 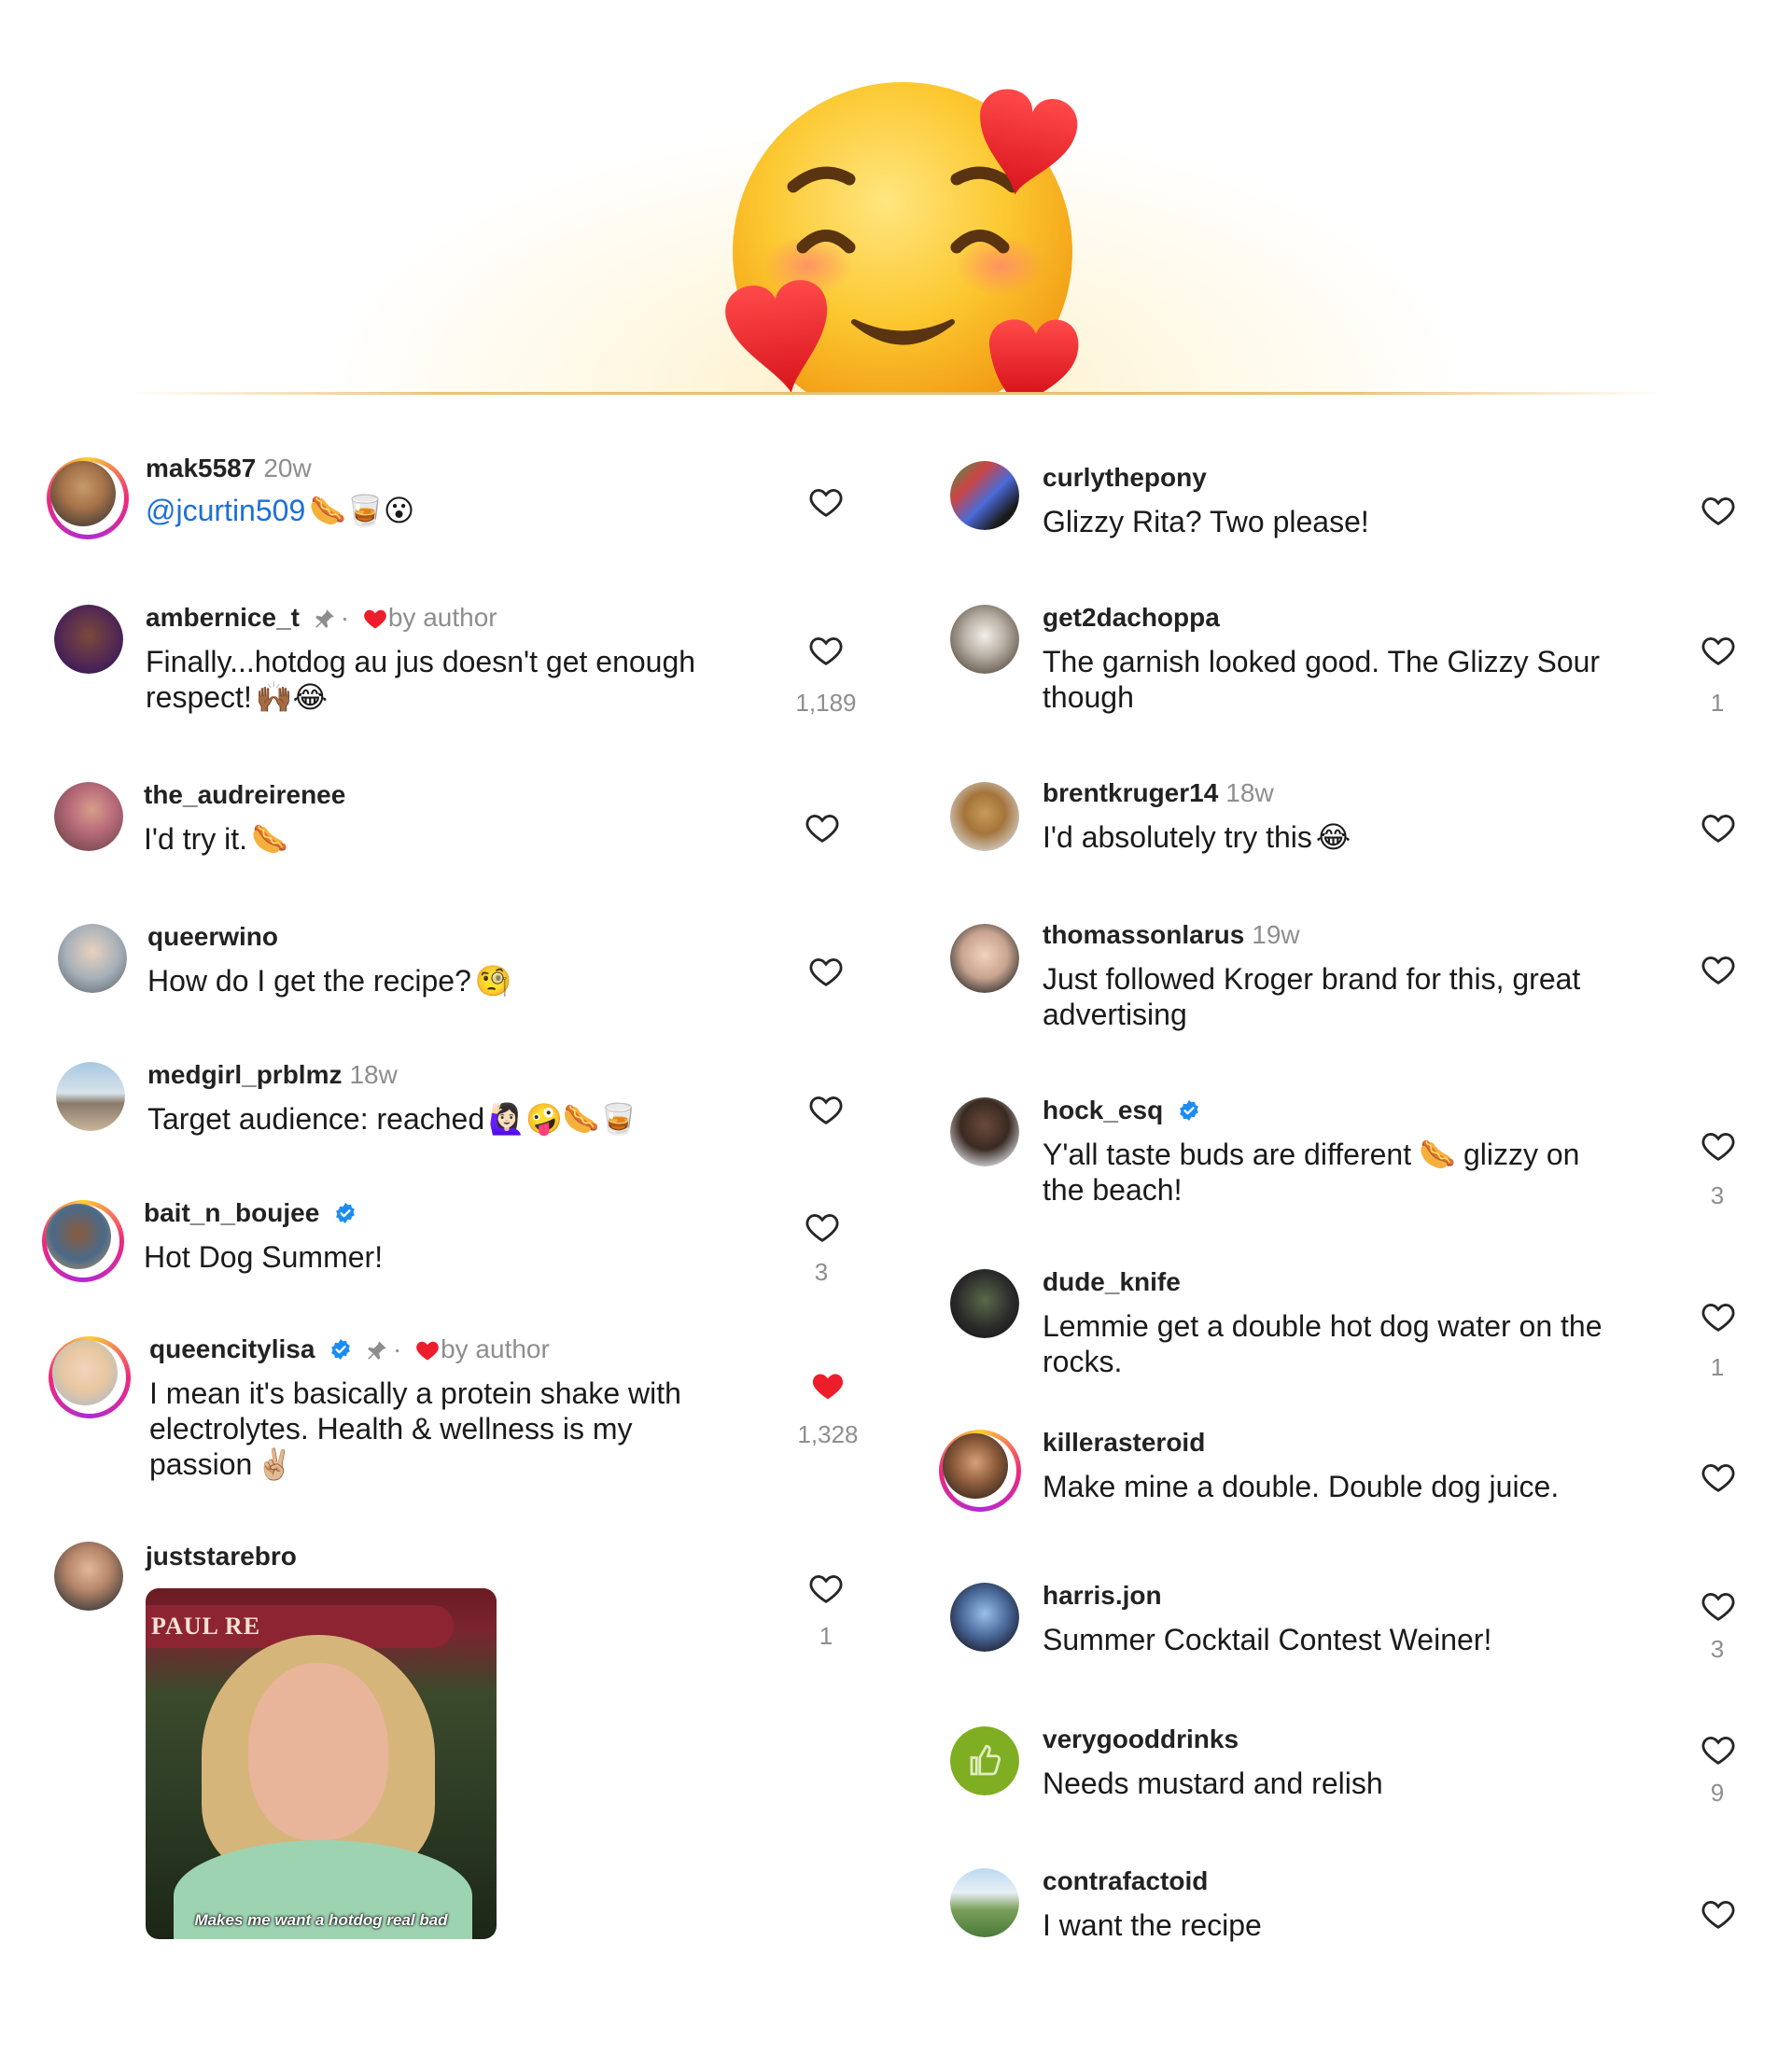 I want to click on gif-attachment: PAUL RE Makes me want a hotdog real bad, so click(x=321, y=1763).